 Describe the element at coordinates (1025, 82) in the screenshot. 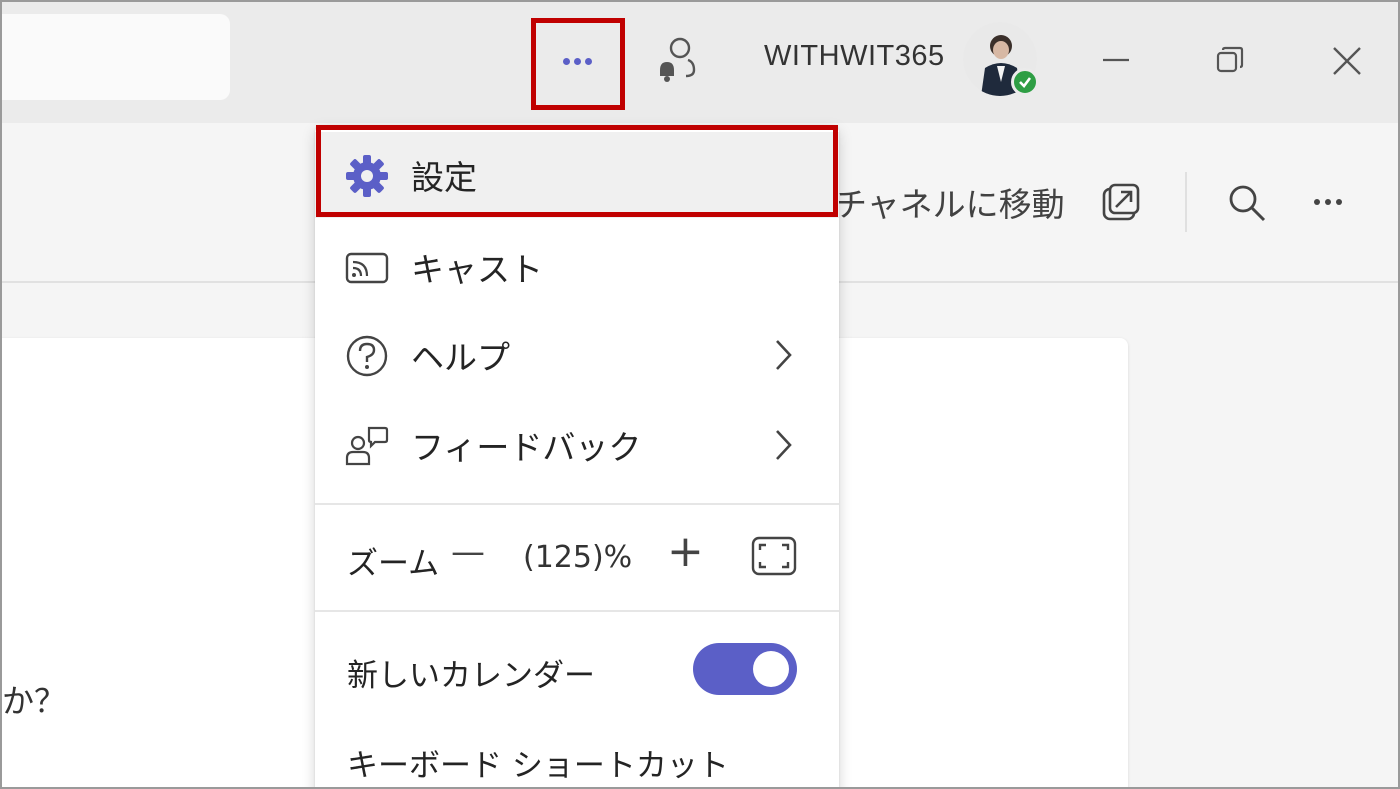

I see `presence-available-icon` at that location.